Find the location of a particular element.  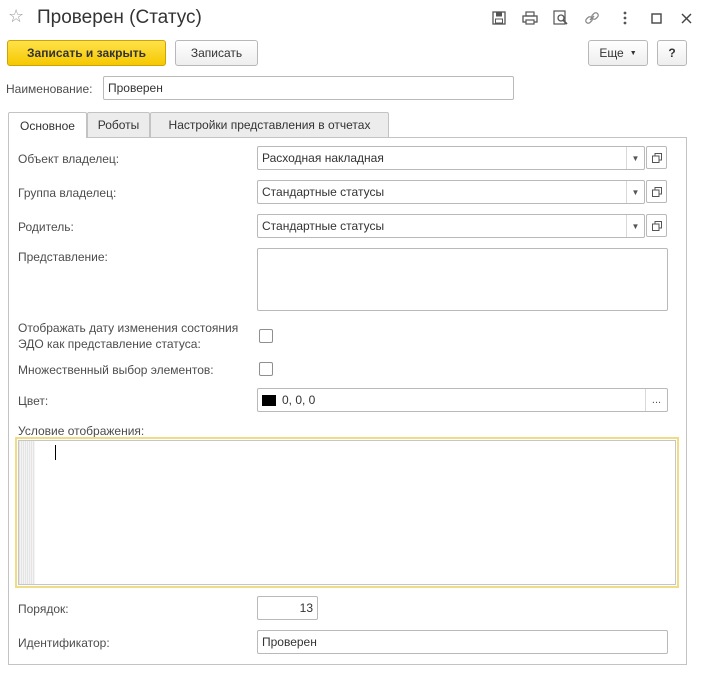

close-icon is located at coordinates (686, 18).